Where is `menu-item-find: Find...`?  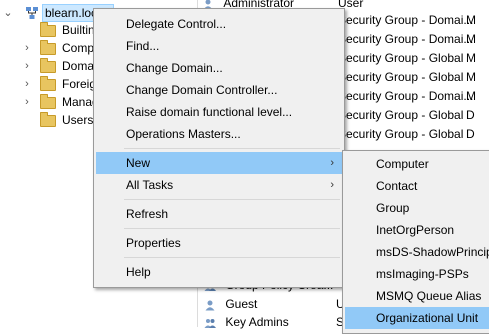 menu-item-find: Find... is located at coordinates (219, 46).